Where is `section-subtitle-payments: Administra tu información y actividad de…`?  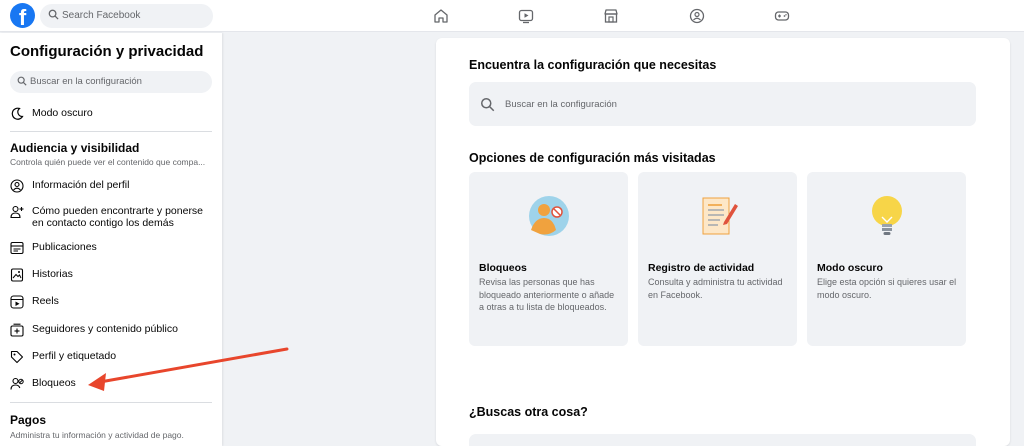 section-subtitle-payments: Administra tu información y actividad de… is located at coordinates (97, 435).